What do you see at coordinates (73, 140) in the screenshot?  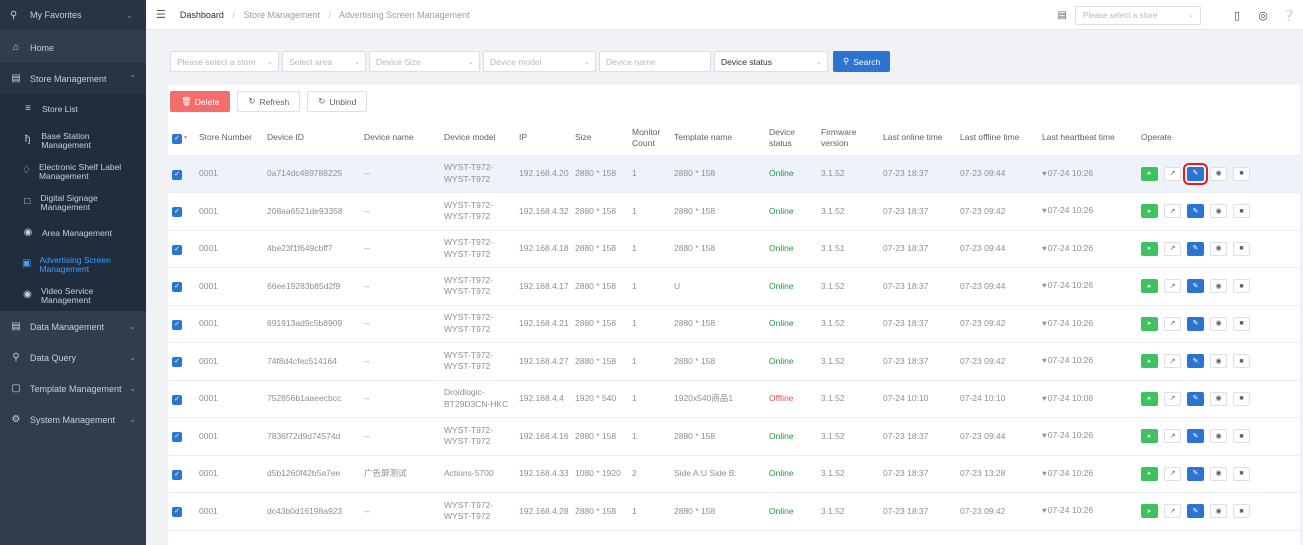 I see `sidebar-item-base-station: ђ Base Station Management` at bounding box center [73, 140].